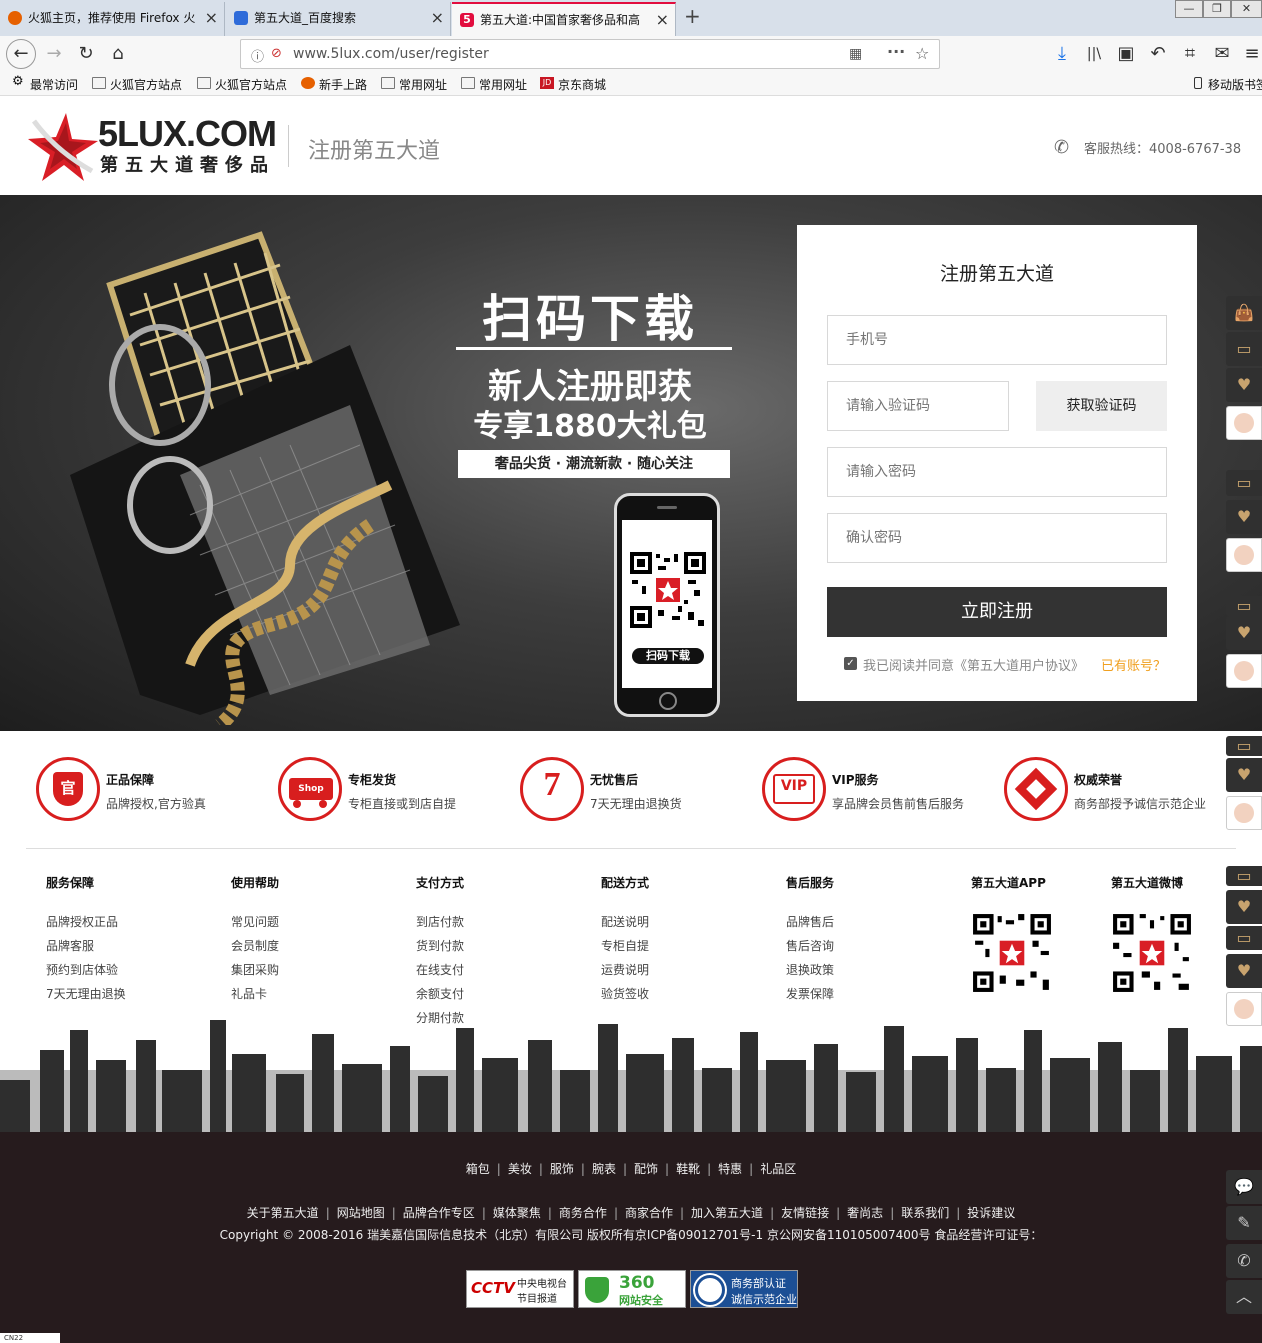 The height and width of the screenshot is (1343, 1262). What do you see at coordinates (255, 997) in the screenshot?
I see `footer-link: 礼品卡` at bounding box center [255, 997].